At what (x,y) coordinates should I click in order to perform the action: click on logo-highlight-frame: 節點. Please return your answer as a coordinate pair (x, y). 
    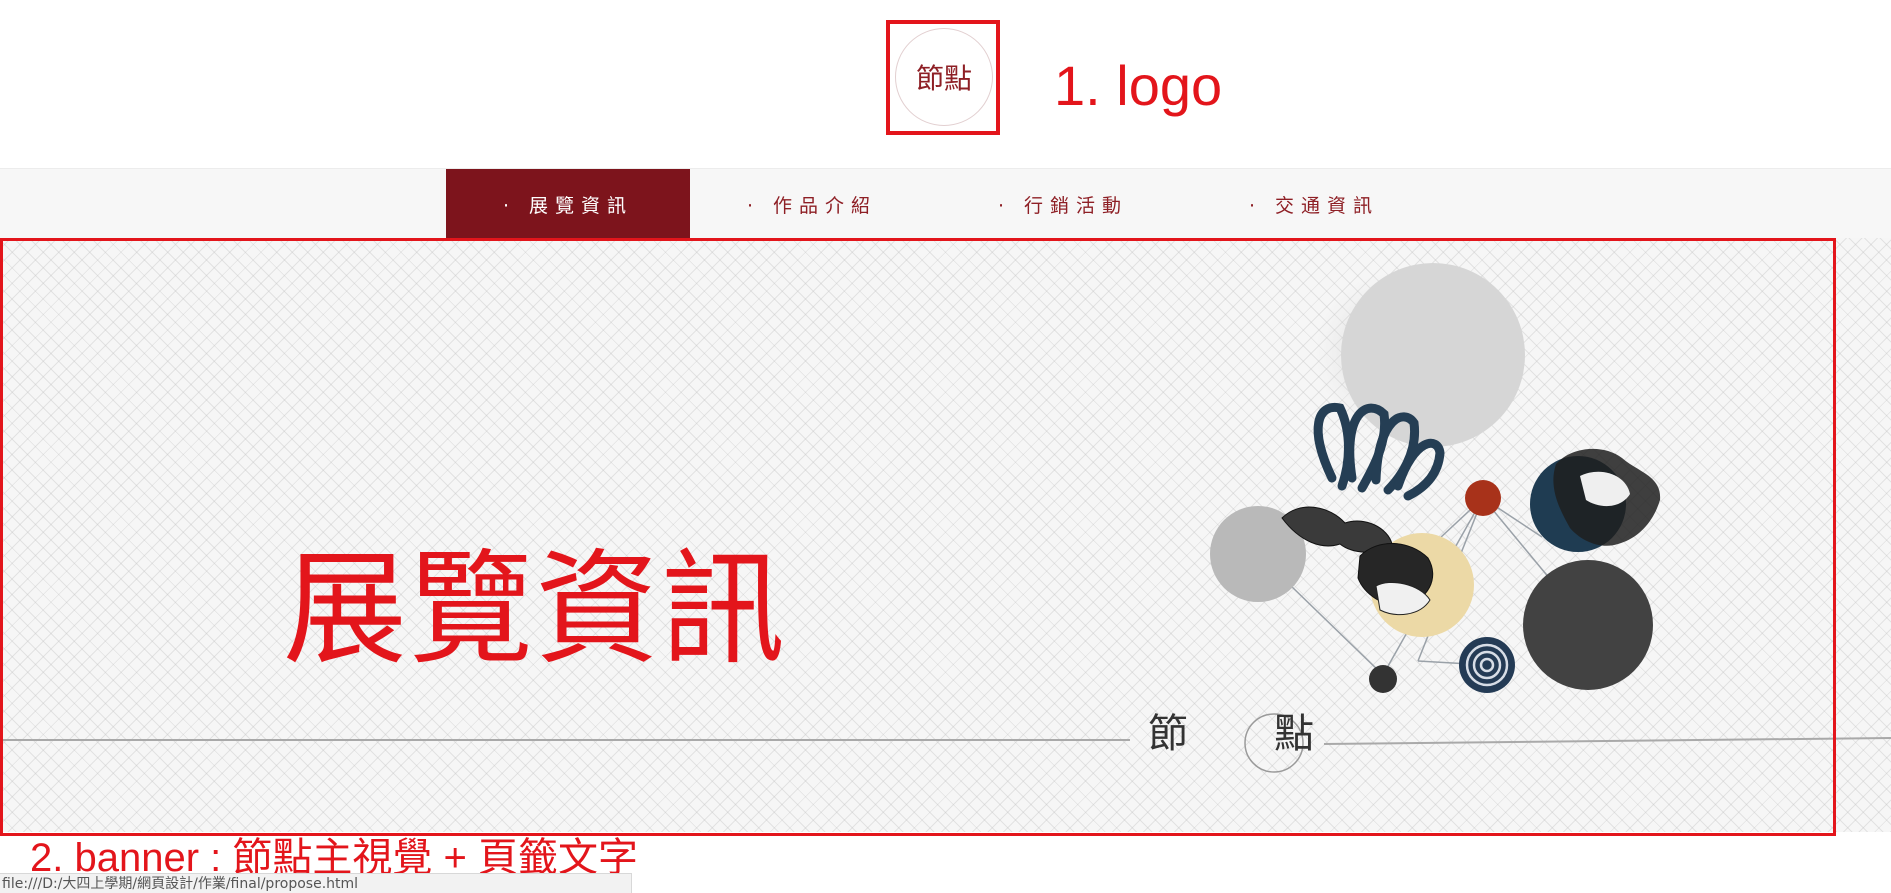
    Looking at the image, I should click on (943, 77).